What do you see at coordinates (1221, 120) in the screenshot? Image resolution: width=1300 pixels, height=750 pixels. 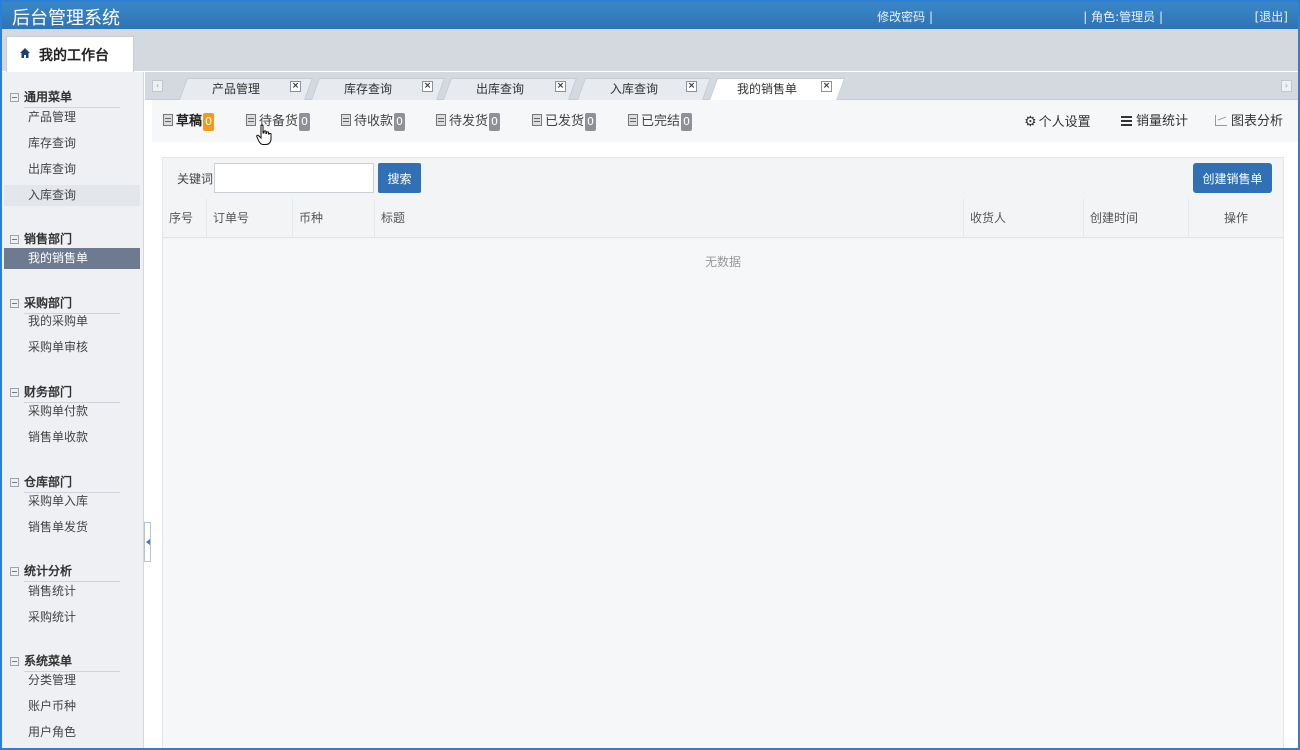 I see `chart-icon` at bounding box center [1221, 120].